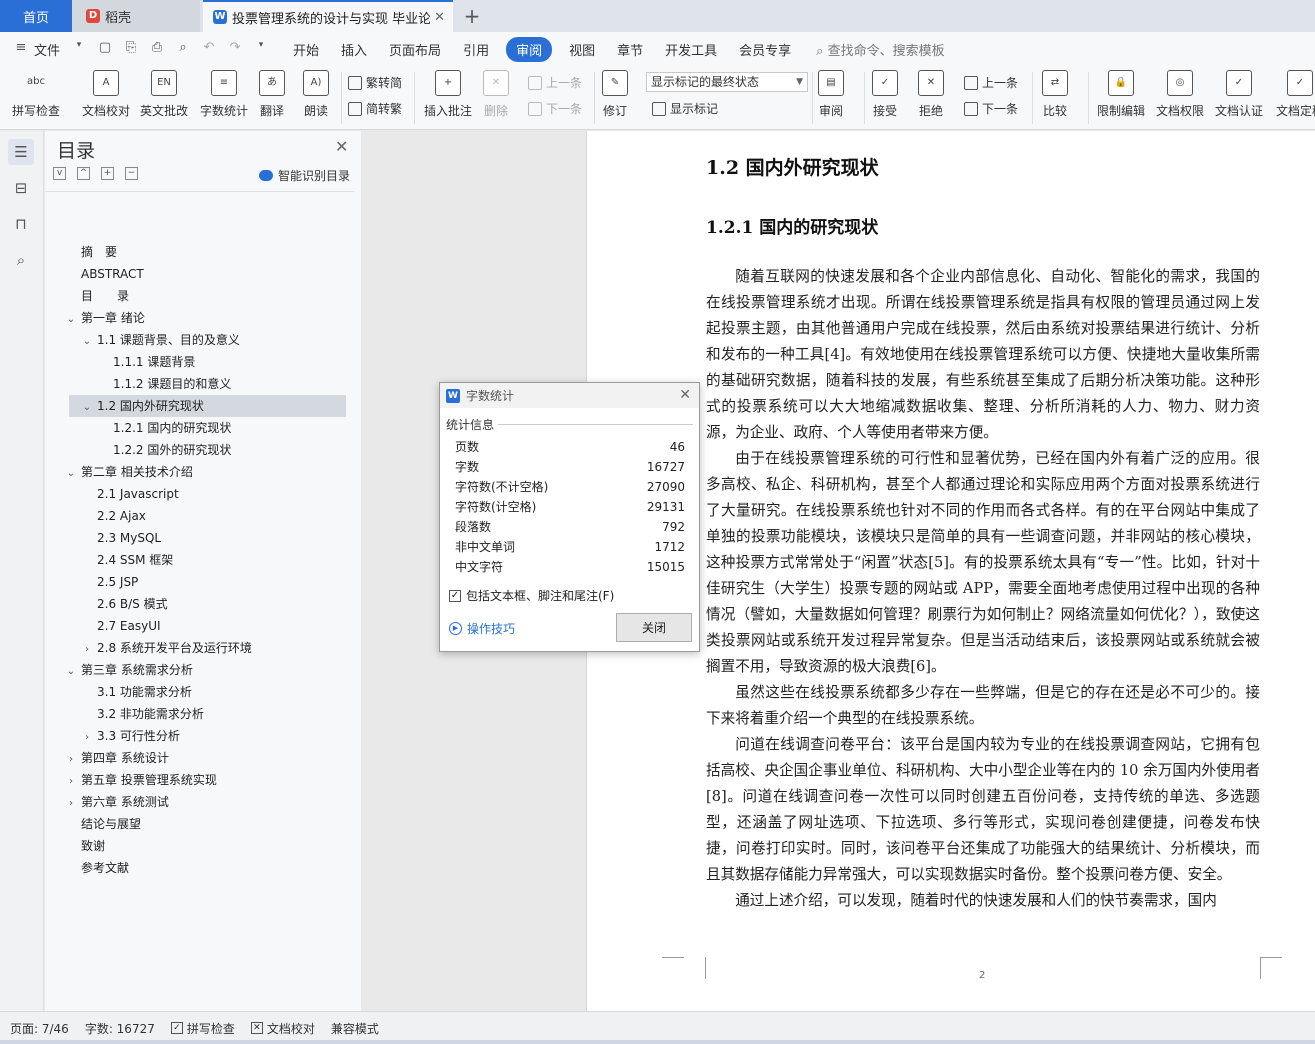 Image resolution: width=1315 pixels, height=1044 pixels. Describe the element at coordinates (203, 538) in the screenshot. I see `toc-item: 2.3 MySQL` at that location.